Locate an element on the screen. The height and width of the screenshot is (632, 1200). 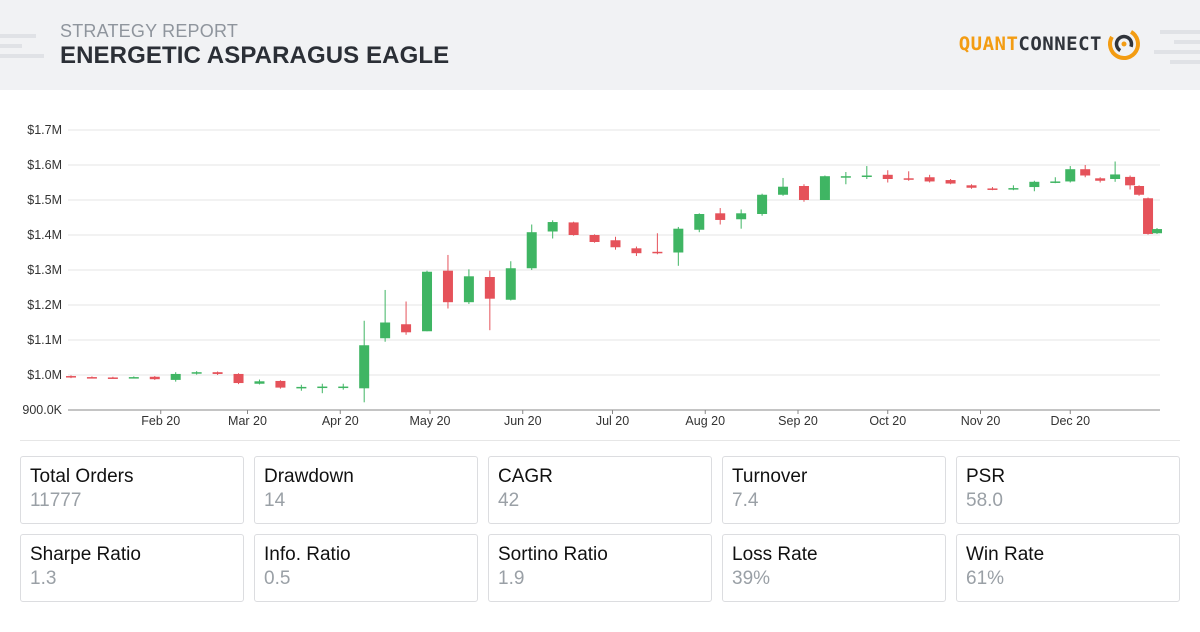
stat-value: 14 is located at coordinates (275, 500).